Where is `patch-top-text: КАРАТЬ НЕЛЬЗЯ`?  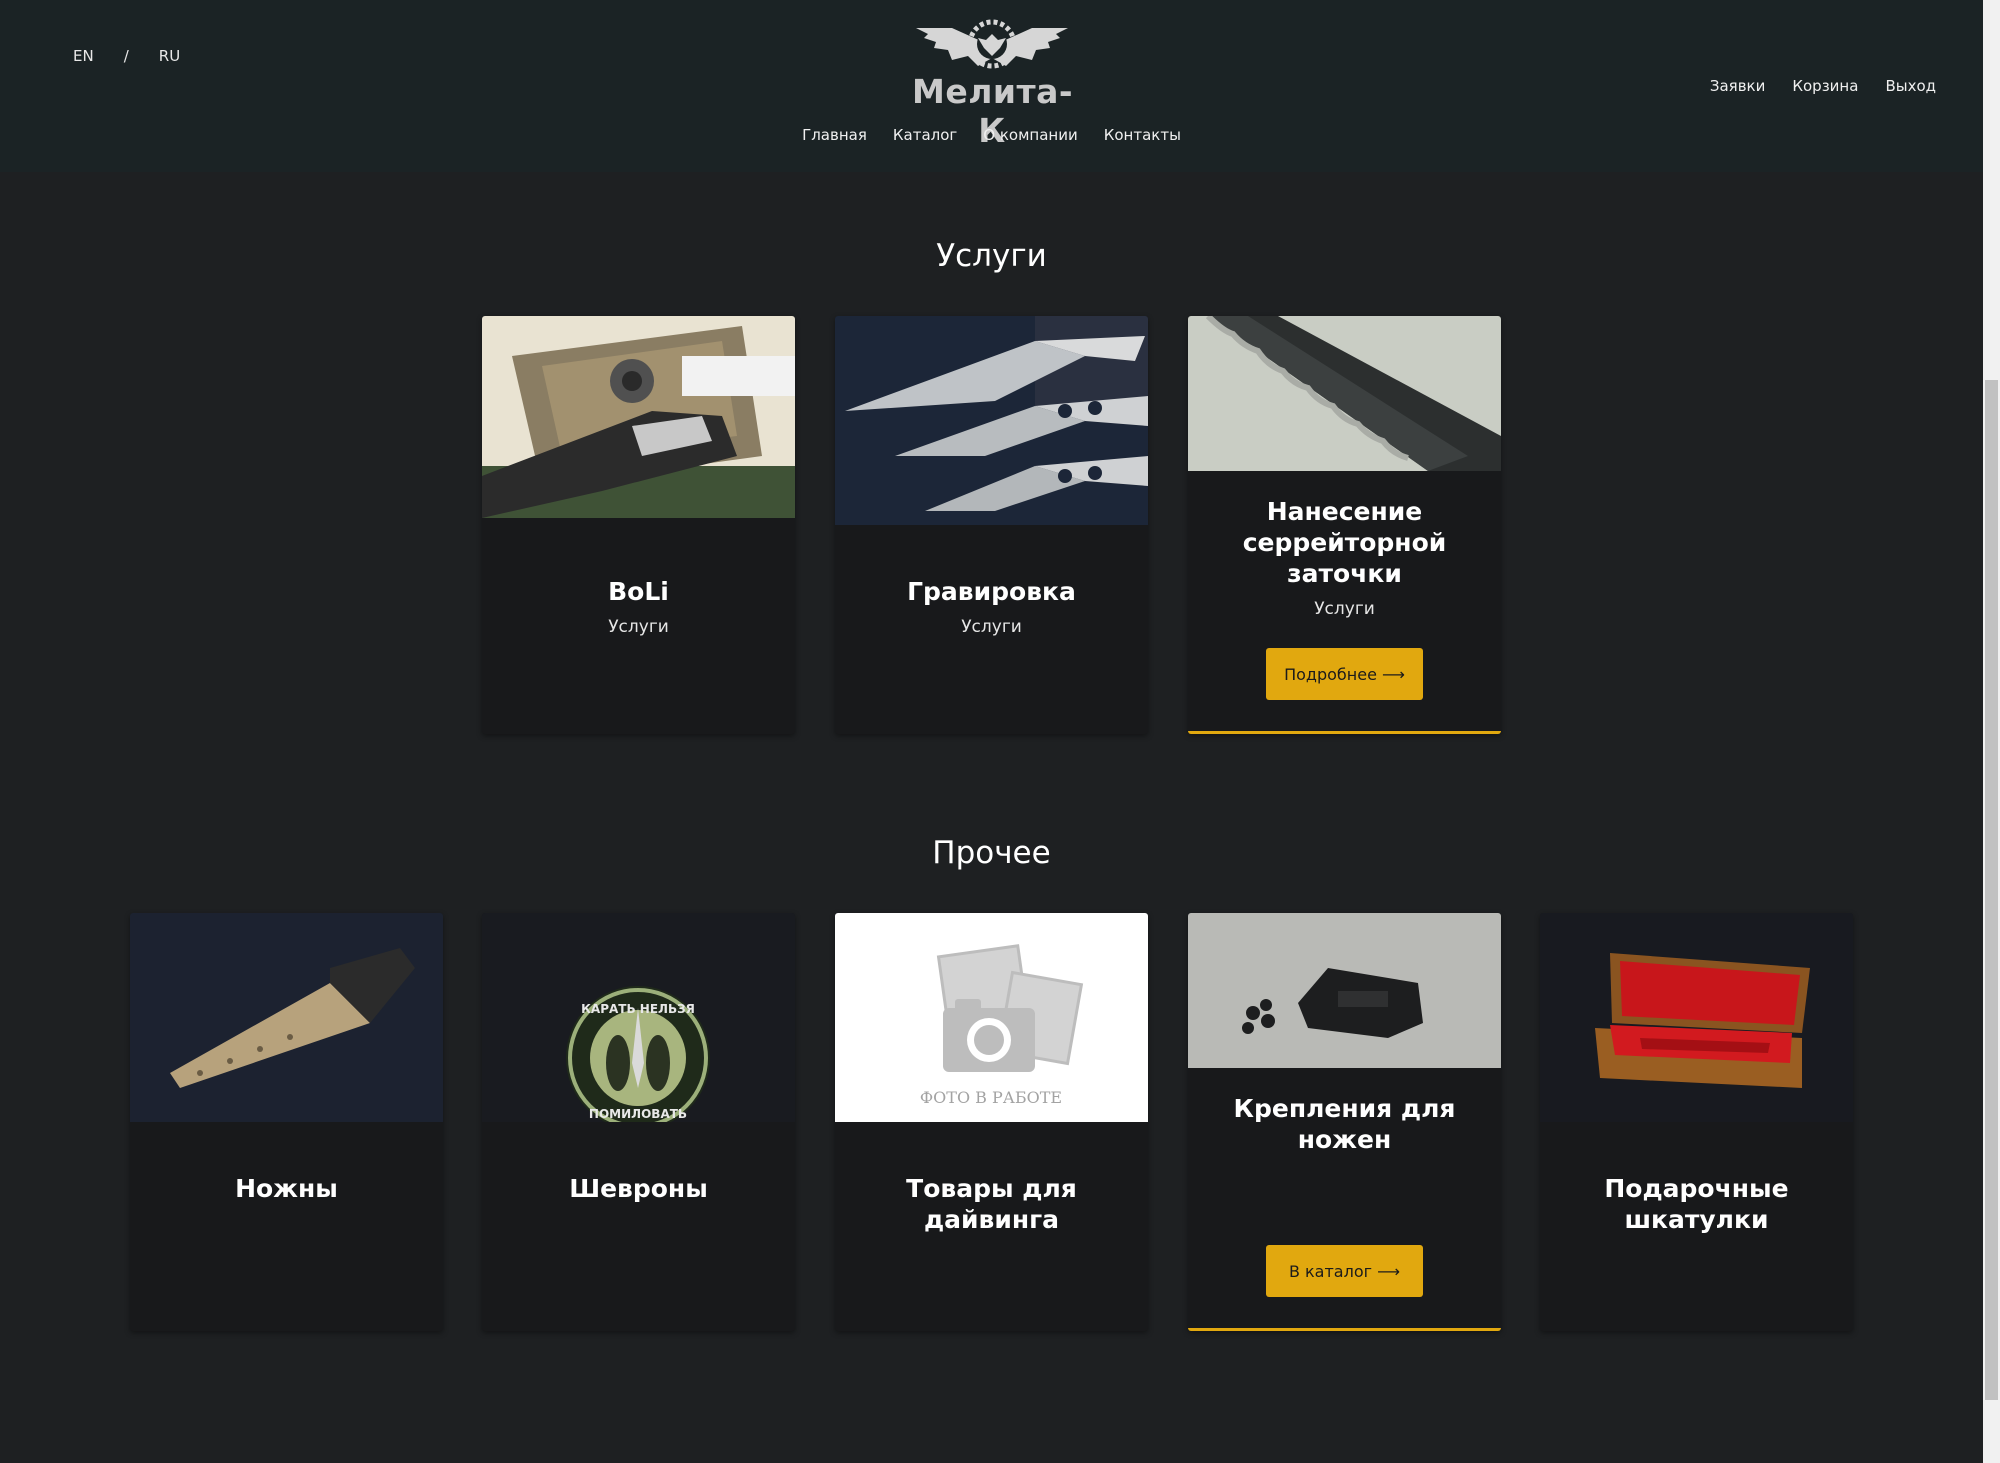
patch-top-text: КАРАТЬ НЕЛЬЗЯ is located at coordinates (638, 1009).